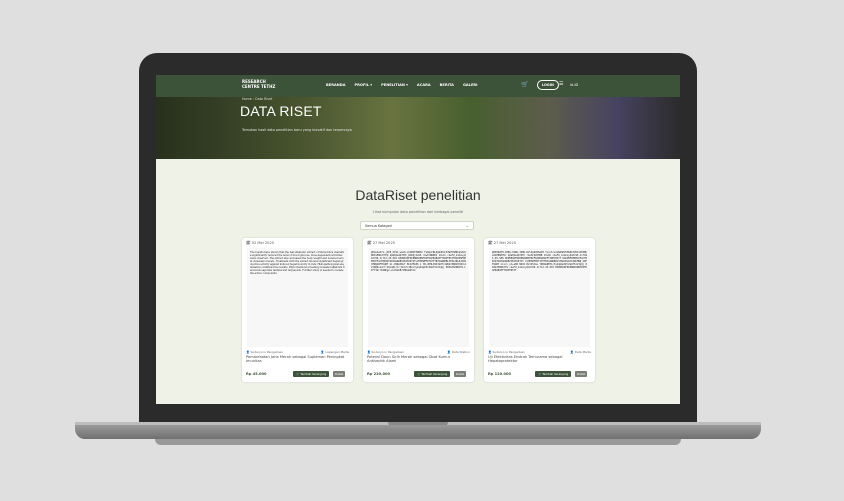 Image resolution: width=844 pixels, height=501 pixels. I want to click on card-category: 👤 Data Statiun, so click(458, 352).